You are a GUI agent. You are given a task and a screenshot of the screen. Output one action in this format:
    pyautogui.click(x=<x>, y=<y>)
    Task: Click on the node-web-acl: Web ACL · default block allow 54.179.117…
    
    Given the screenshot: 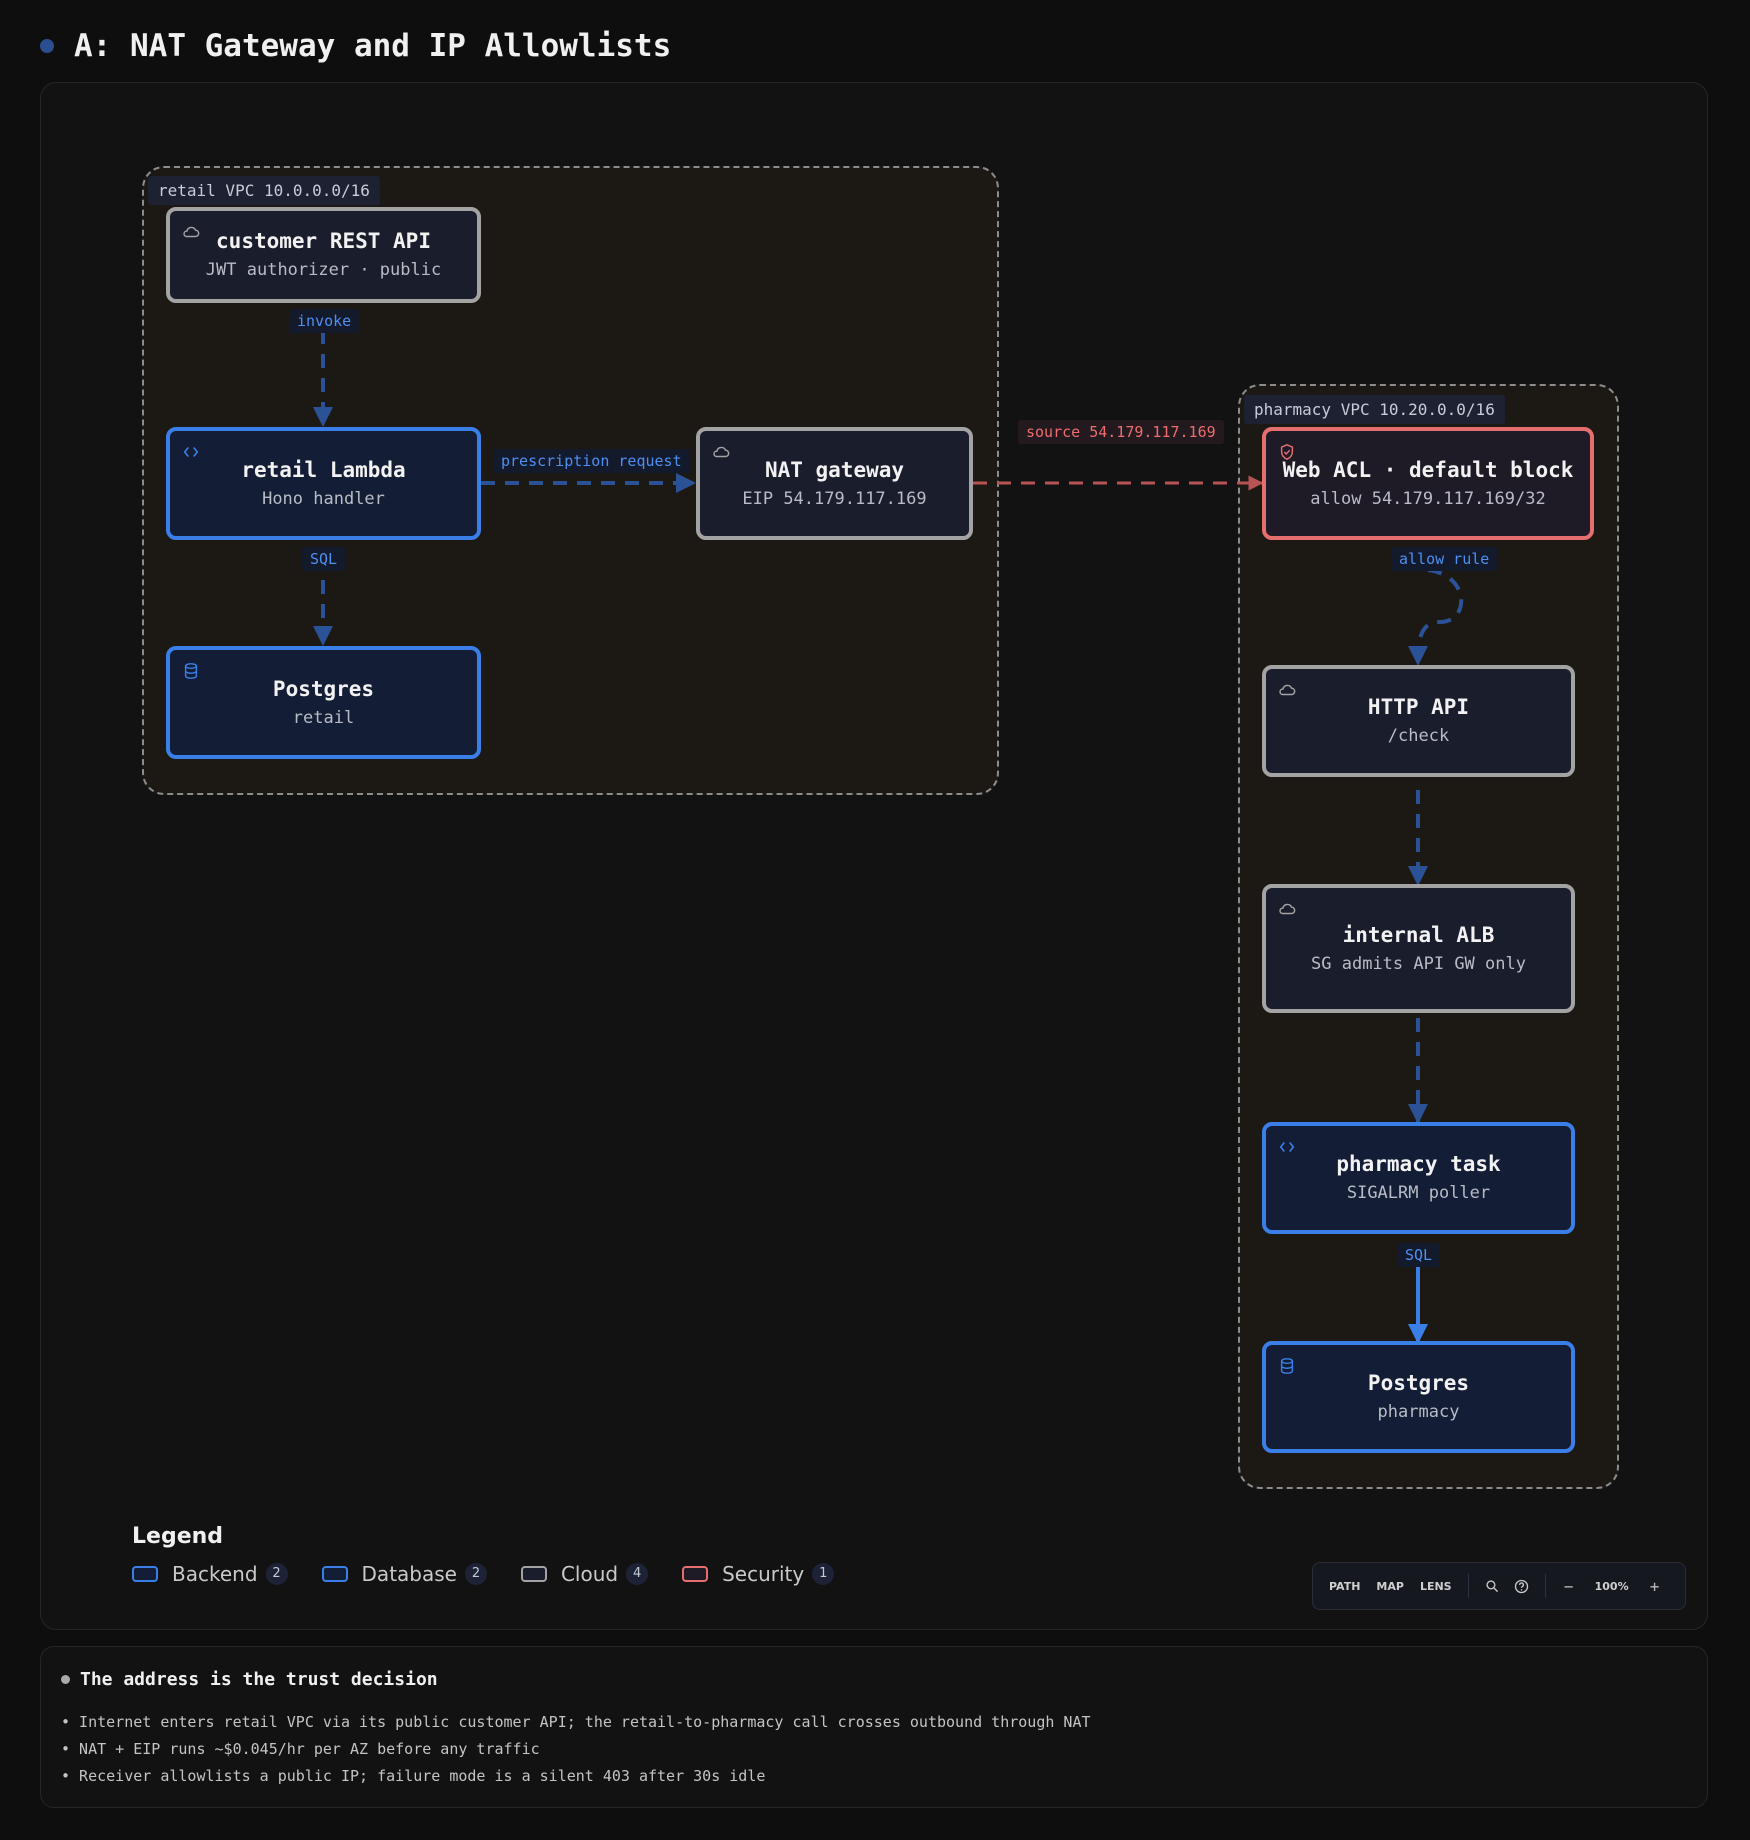 What is the action you would take?
    pyautogui.click(x=1428, y=483)
    